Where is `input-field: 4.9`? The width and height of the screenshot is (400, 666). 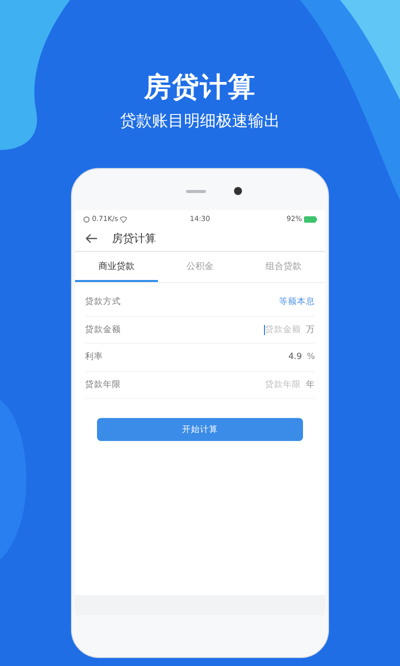 input-field: 4.9 is located at coordinates (295, 357).